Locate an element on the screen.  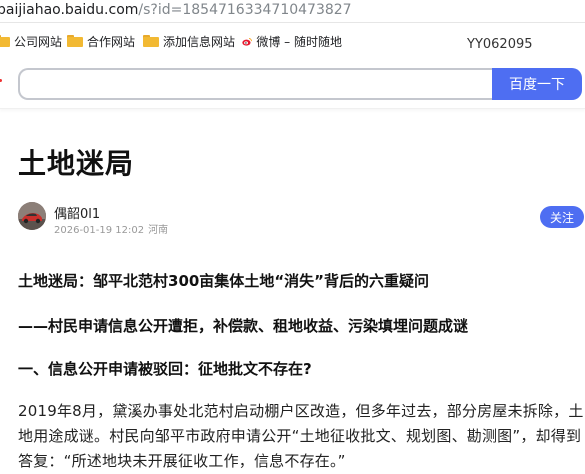
publish-date: 2026-01-19 12:02 is located at coordinates (99, 230).